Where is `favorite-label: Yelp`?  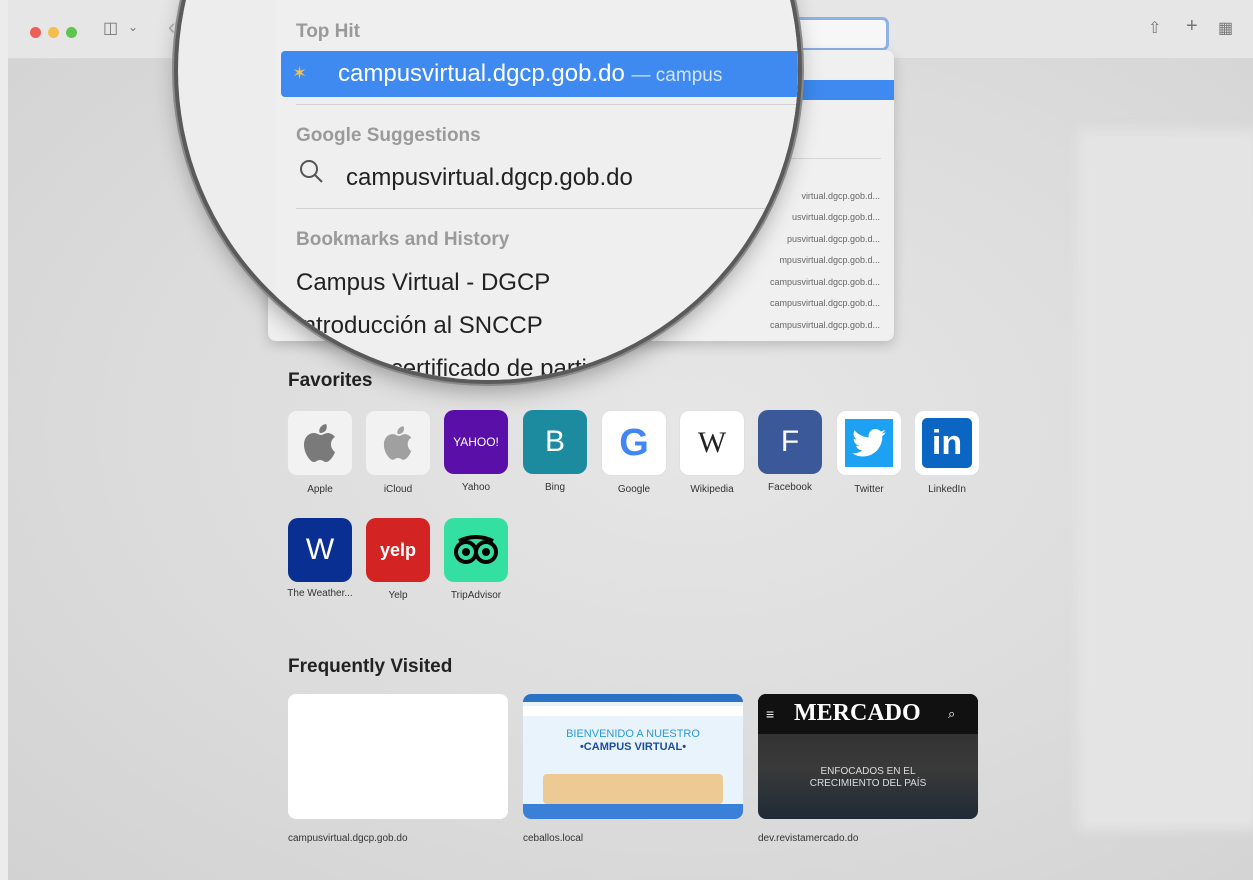
favorite-label: Yelp is located at coordinates (398, 595).